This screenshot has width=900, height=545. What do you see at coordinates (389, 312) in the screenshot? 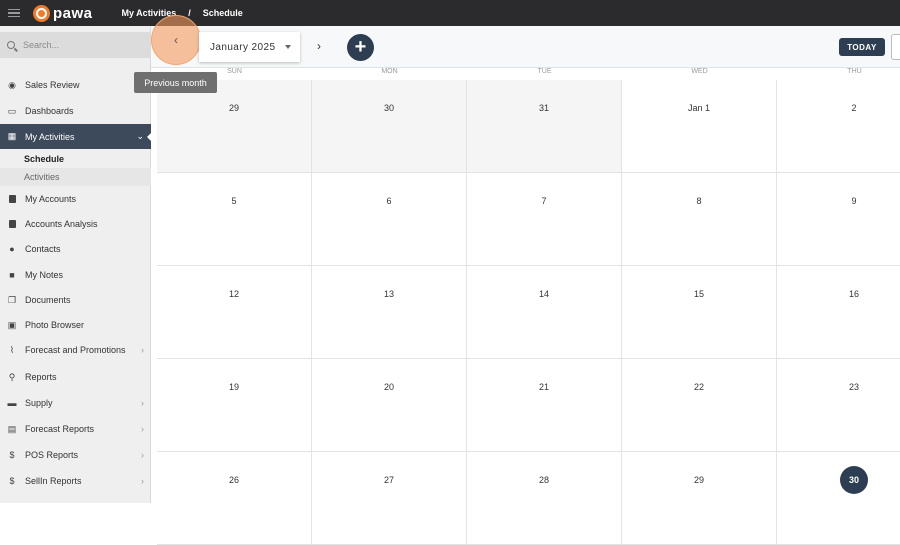
I see `calendar-day-cell: 13` at bounding box center [389, 312].